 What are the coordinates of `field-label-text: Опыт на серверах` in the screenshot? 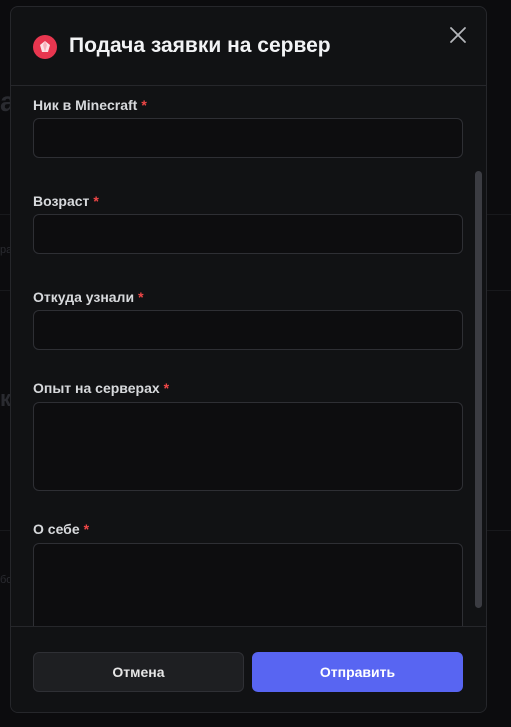 It's located at (96, 388).